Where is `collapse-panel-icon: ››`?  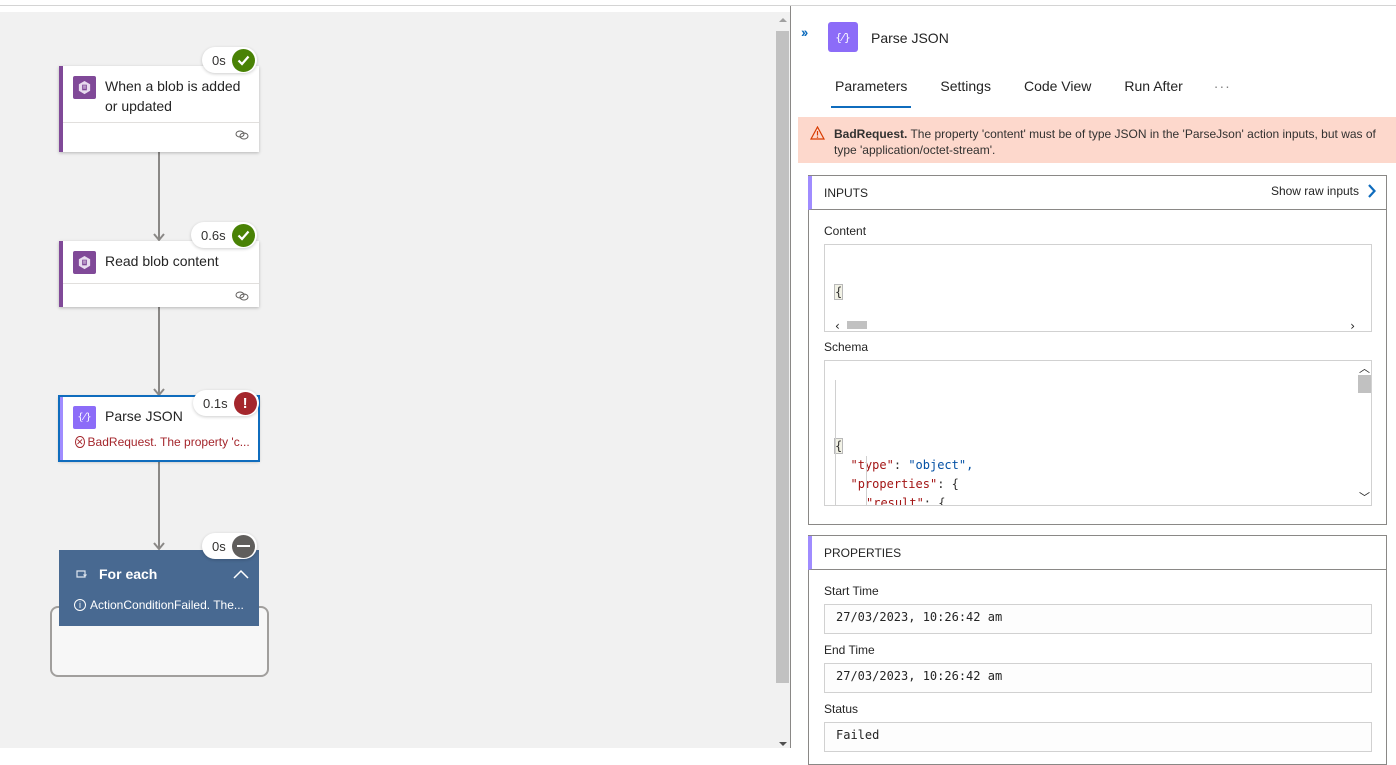 collapse-panel-icon: ›› is located at coordinates (804, 32).